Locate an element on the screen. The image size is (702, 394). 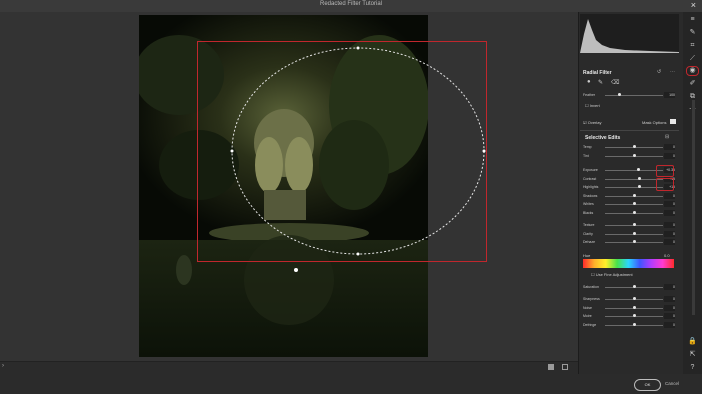
overlay-color-swatch is located at coordinates (673, 121).